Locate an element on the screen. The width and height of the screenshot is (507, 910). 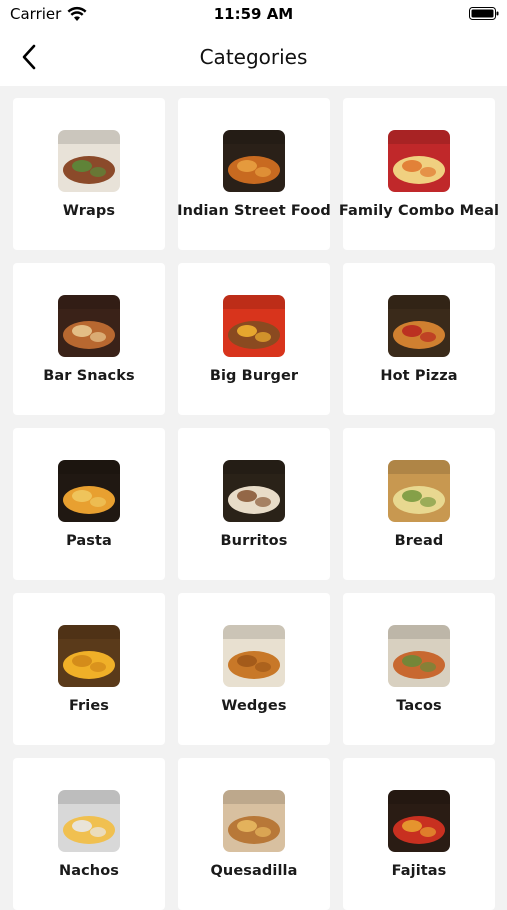
category-card: Hot Pizza is located at coordinates (419, 339).